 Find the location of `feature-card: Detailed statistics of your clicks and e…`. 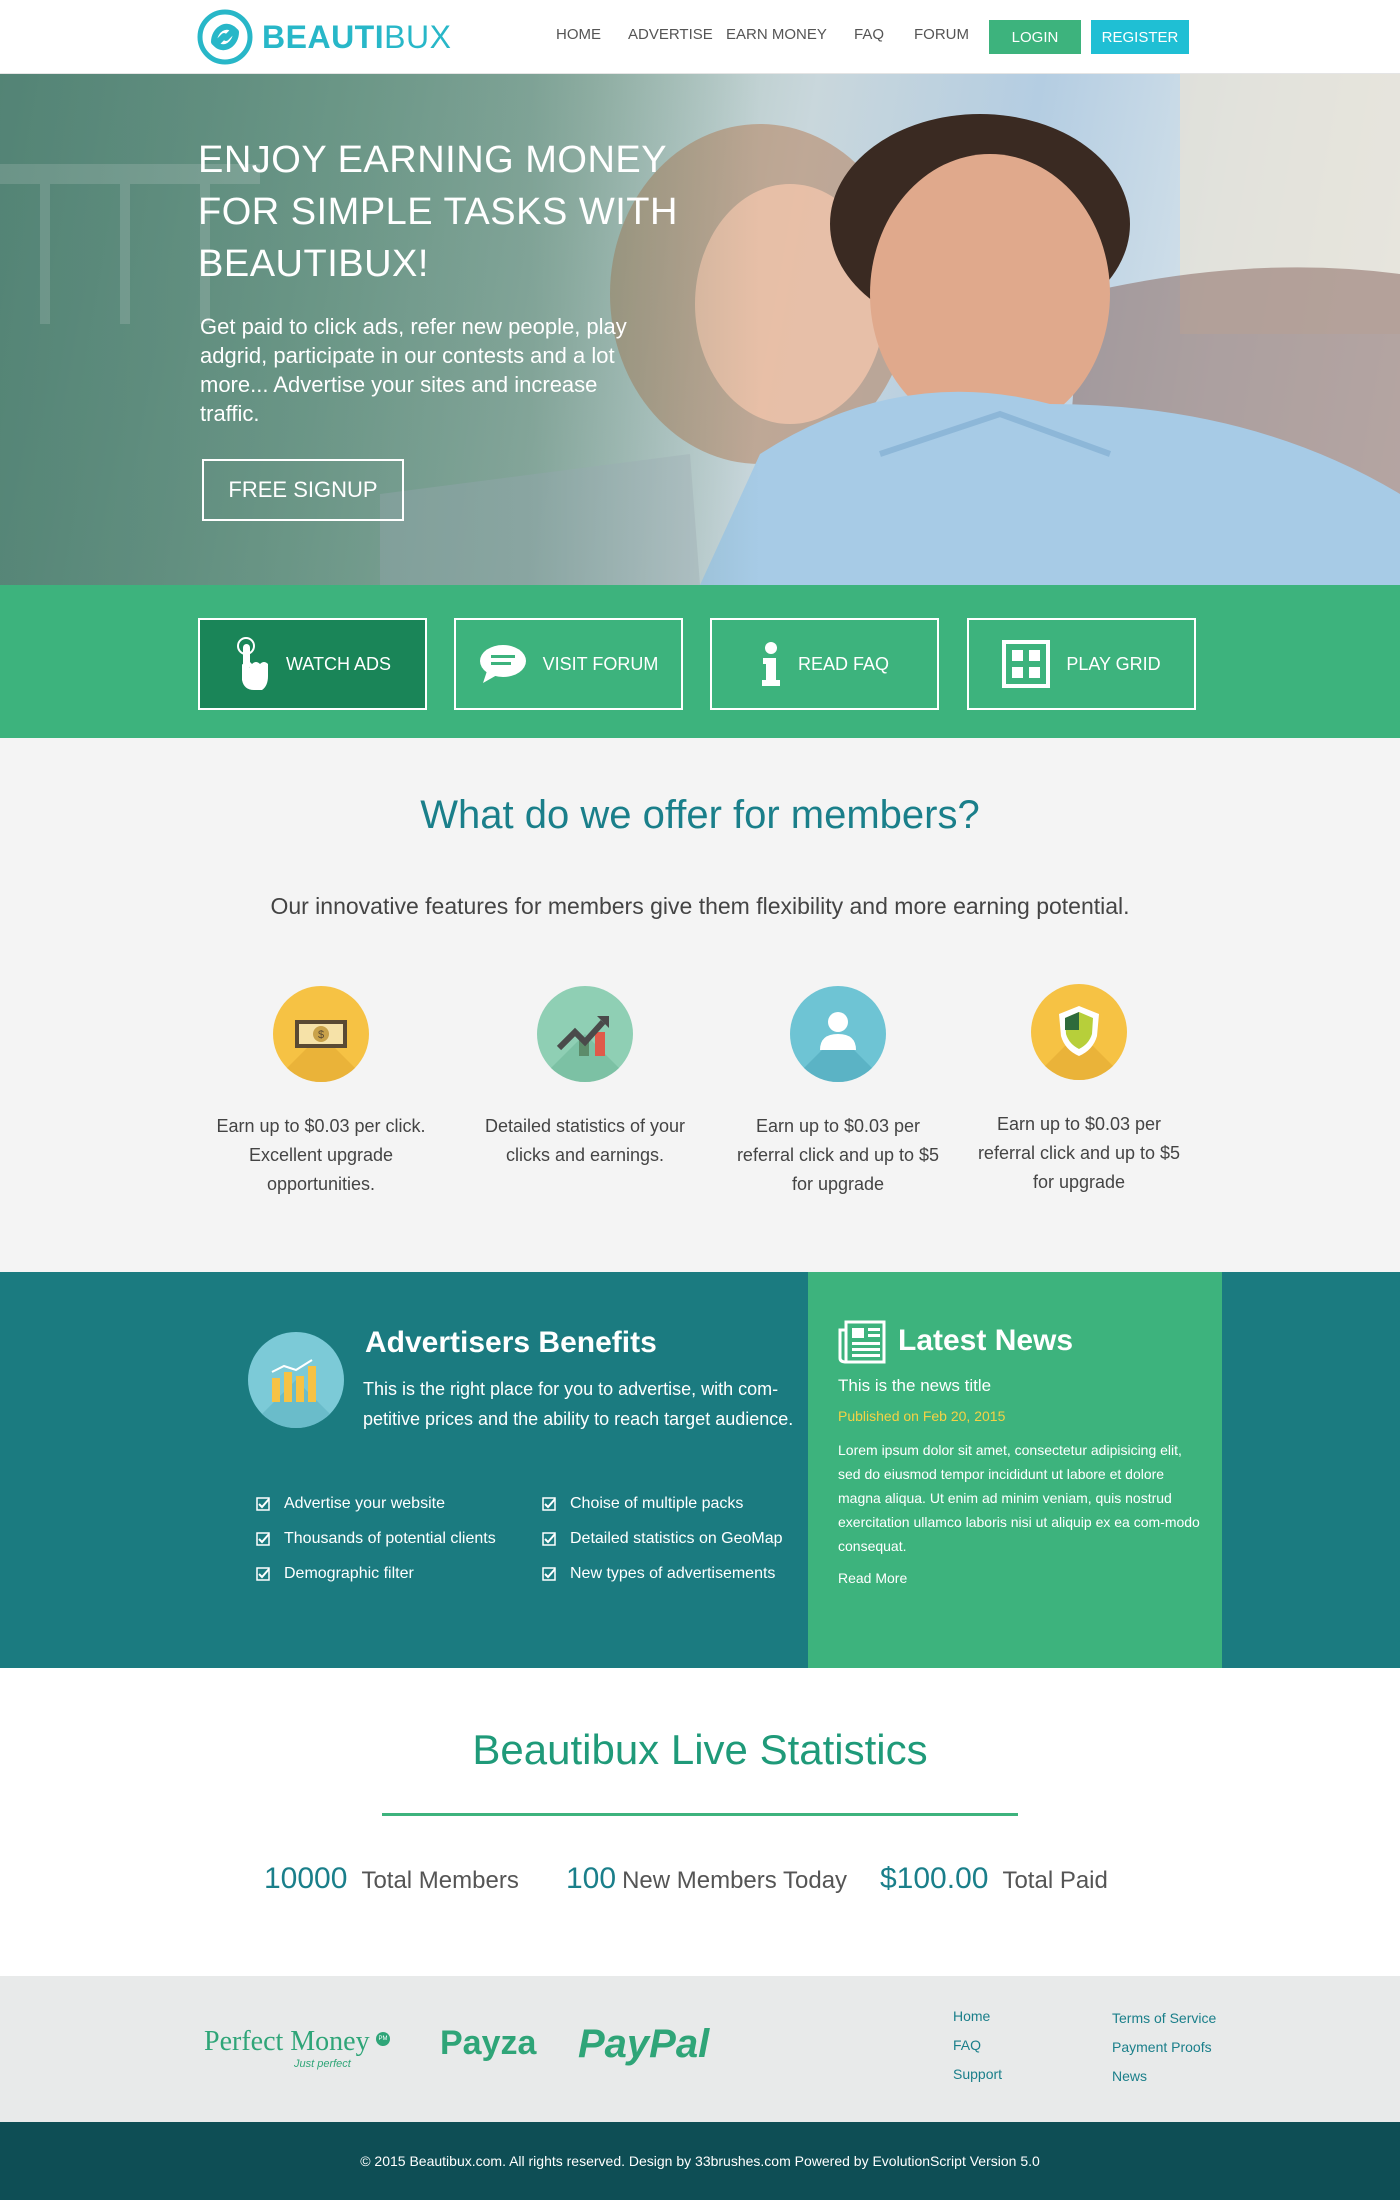

feature-card: Detailed statistics of your clicks and e… is located at coordinates (585, 1078).